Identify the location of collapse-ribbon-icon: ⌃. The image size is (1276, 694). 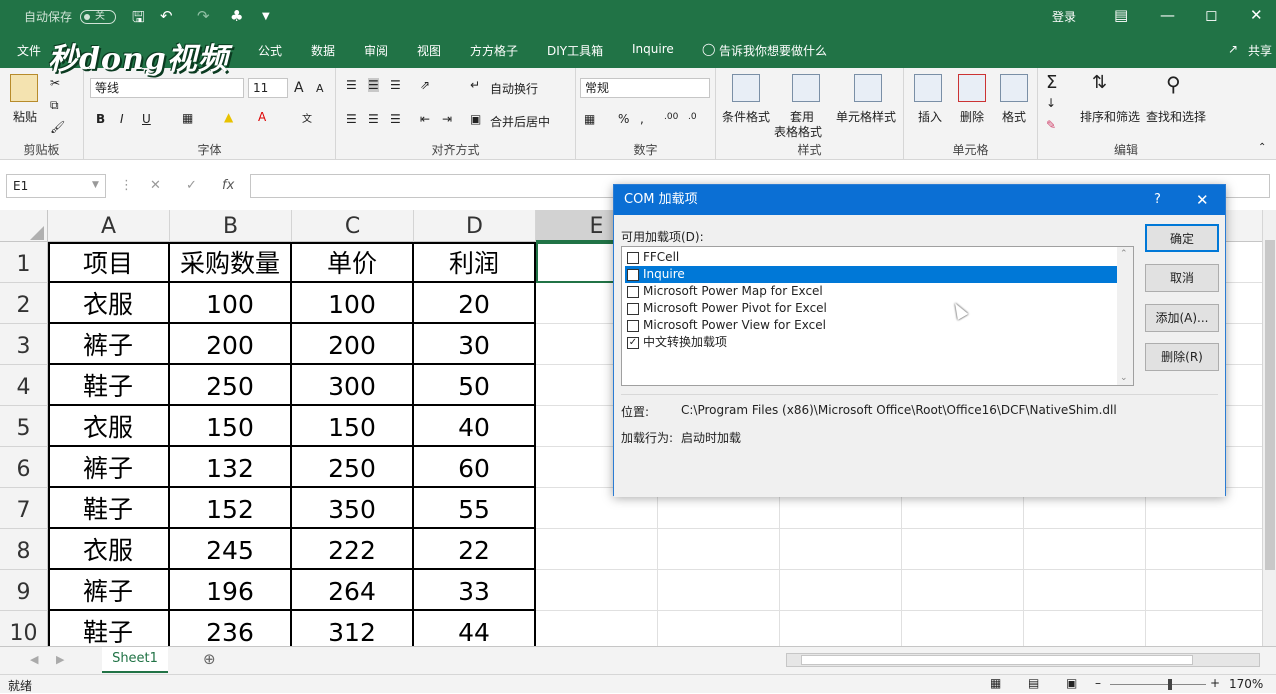
(1262, 147).